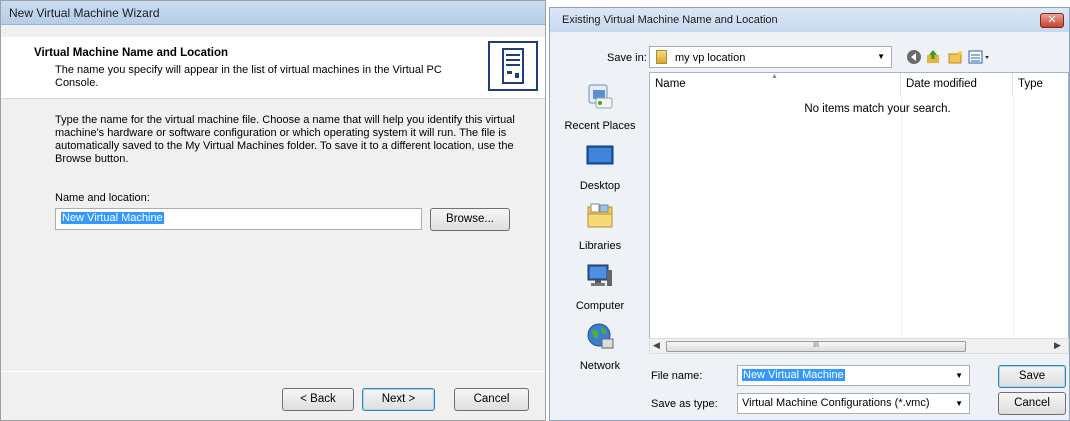  What do you see at coordinates (957, 84) in the screenshot?
I see `column-header-date-modified: Date modified` at bounding box center [957, 84].